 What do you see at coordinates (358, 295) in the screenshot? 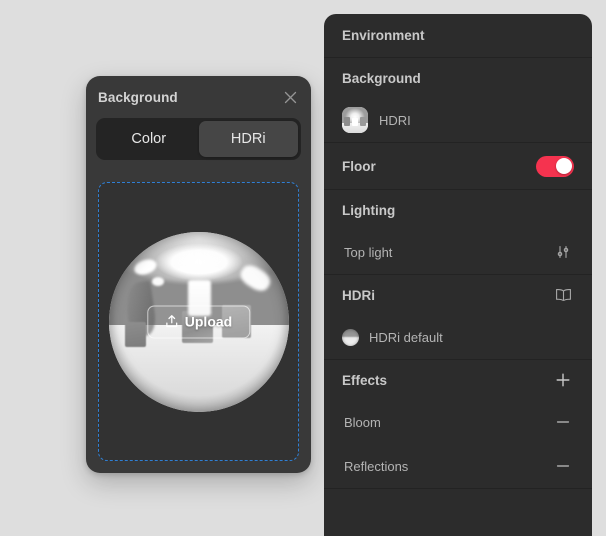
I see `section-hdri-title: HDRi` at bounding box center [358, 295].